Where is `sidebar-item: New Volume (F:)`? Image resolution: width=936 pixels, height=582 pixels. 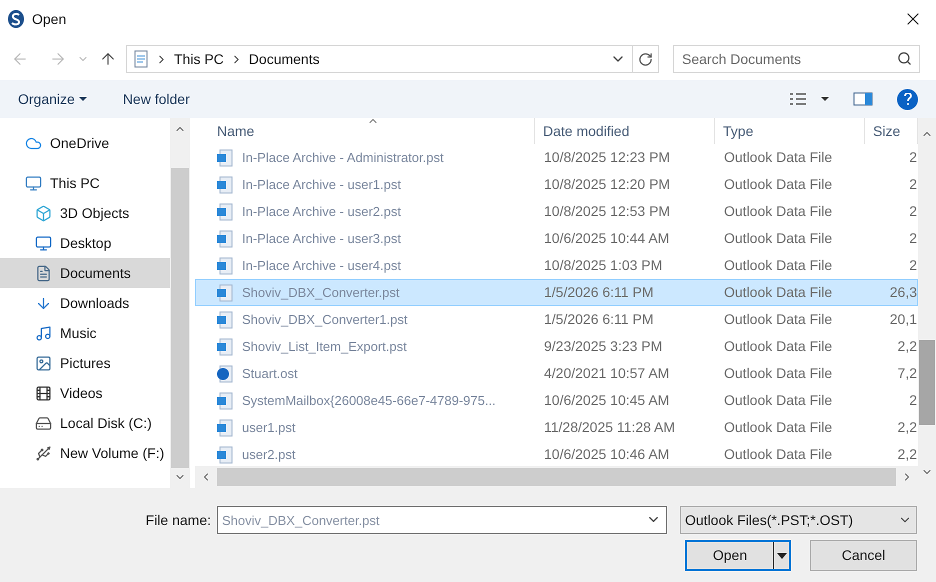 sidebar-item: New Volume (F:) is located at coordinates (85, 453).